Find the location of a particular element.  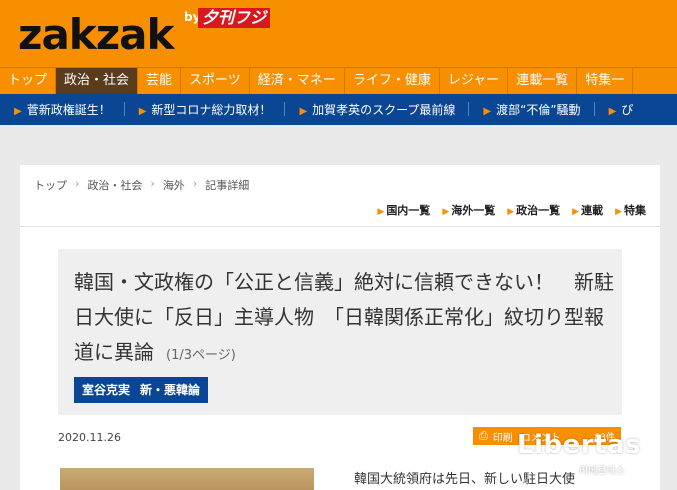

topic-link: ▶ 新型コロナ総力取材！ is located at coordinates (205, 109).